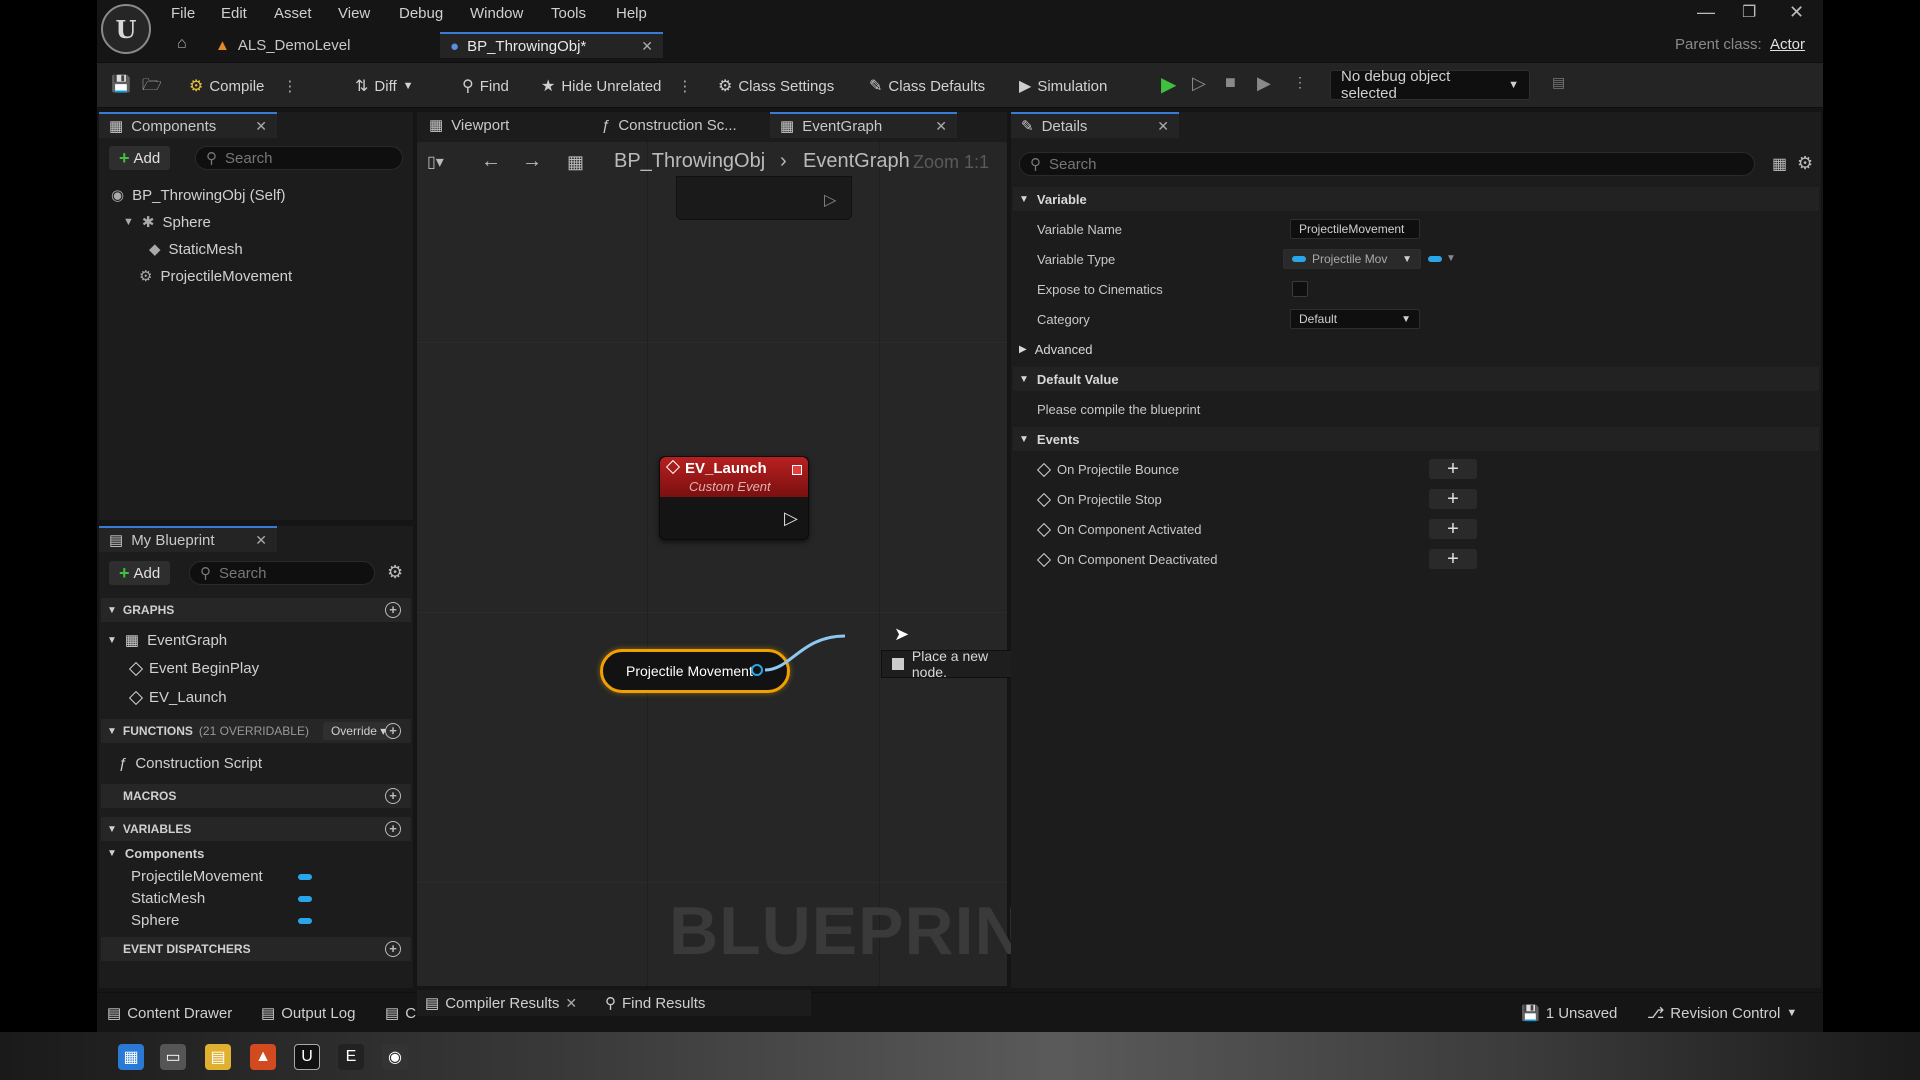 The width and height of the screenshot is (1920, 1080). Describe the element at coordinates (234, 13) in the screenshot. I see `menu-edit: Edit` at that location.